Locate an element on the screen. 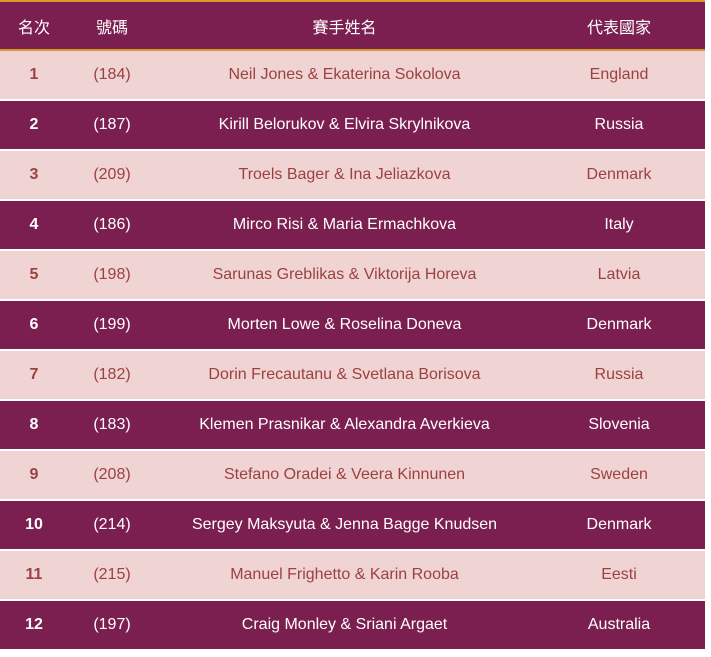  number-cell: (214) is located at coordinates (112, 526).